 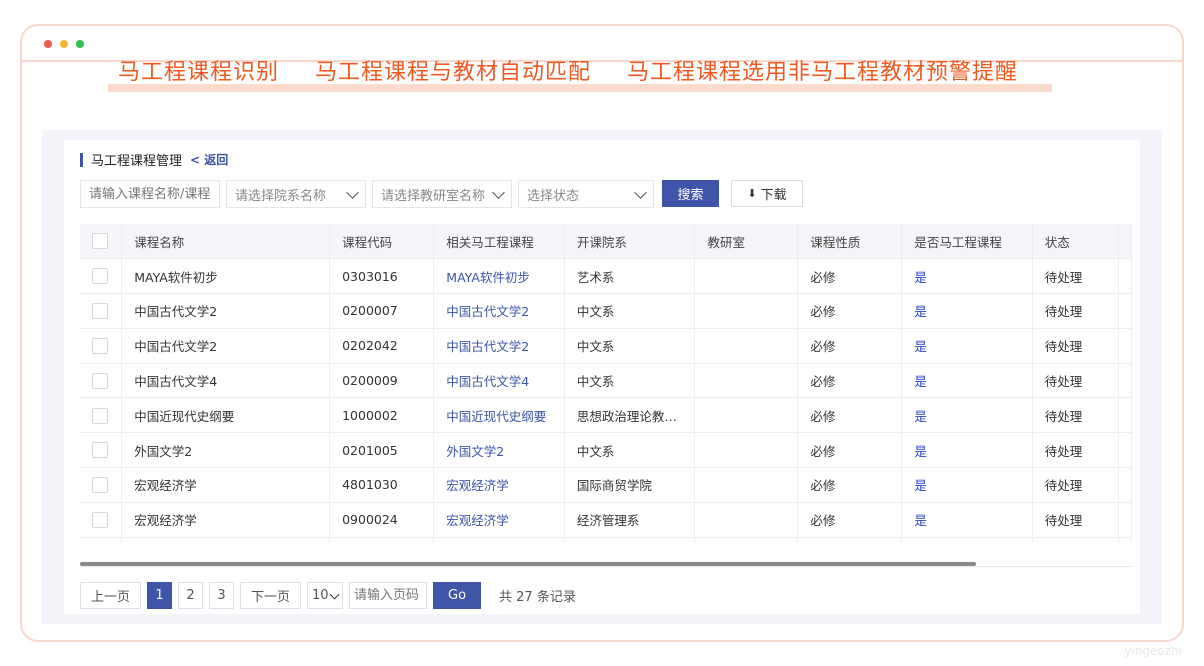 I want to click on maximize-dot-icon, so click(x=80, y=44).